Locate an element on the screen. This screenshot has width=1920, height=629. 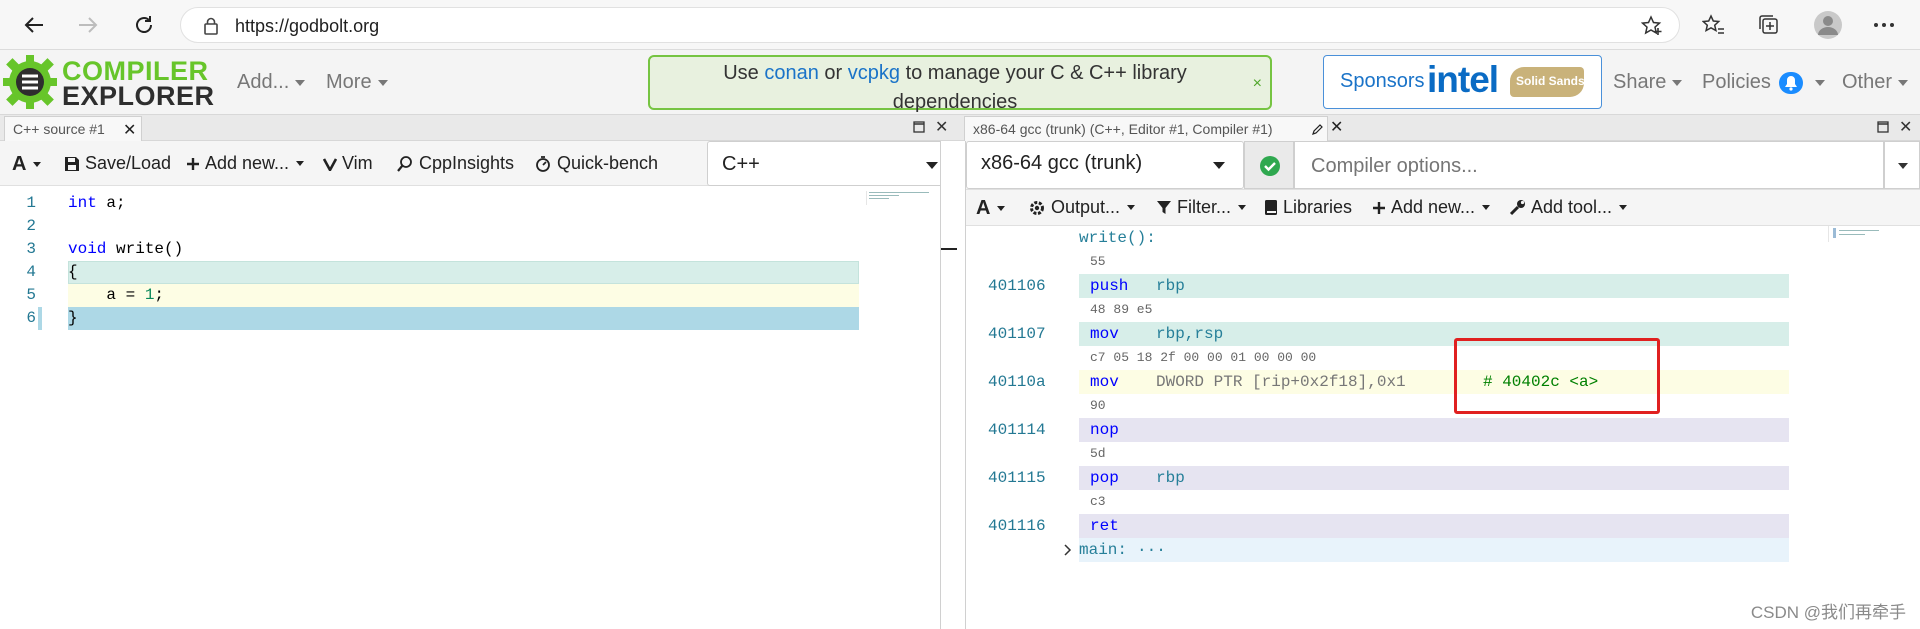
share-menu-label: Share is located at coordinates (1640, 82).